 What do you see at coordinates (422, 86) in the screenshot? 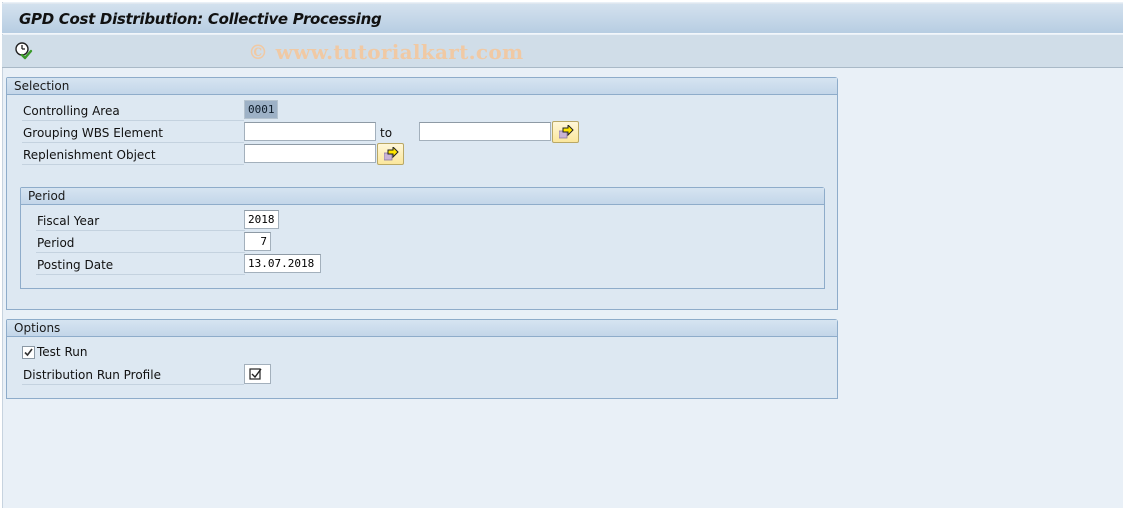
I see `selection-group-header: Selection` at bounding box center [422, 86].